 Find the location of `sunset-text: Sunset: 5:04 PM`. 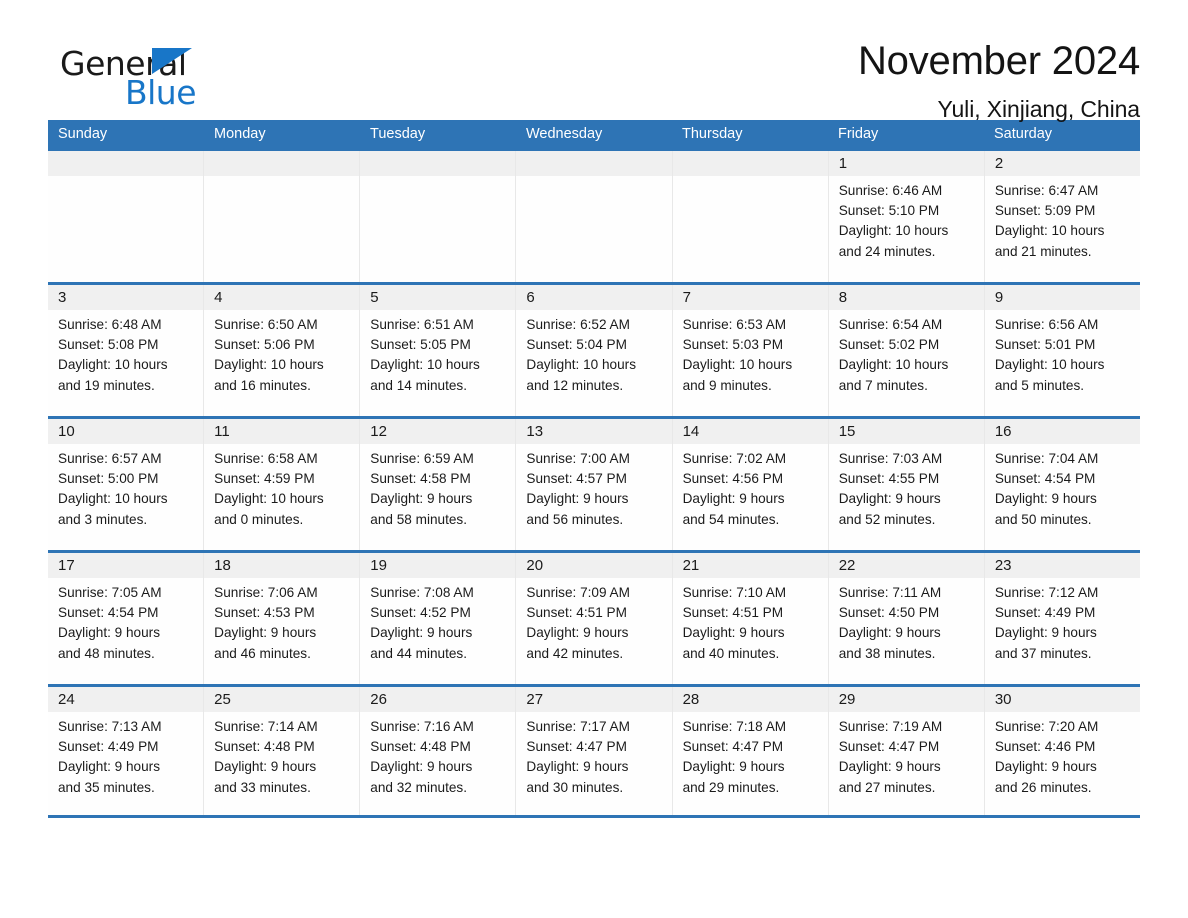

sunset-text: Sunset: 5:04 PM is located at coordinates (576, 345).